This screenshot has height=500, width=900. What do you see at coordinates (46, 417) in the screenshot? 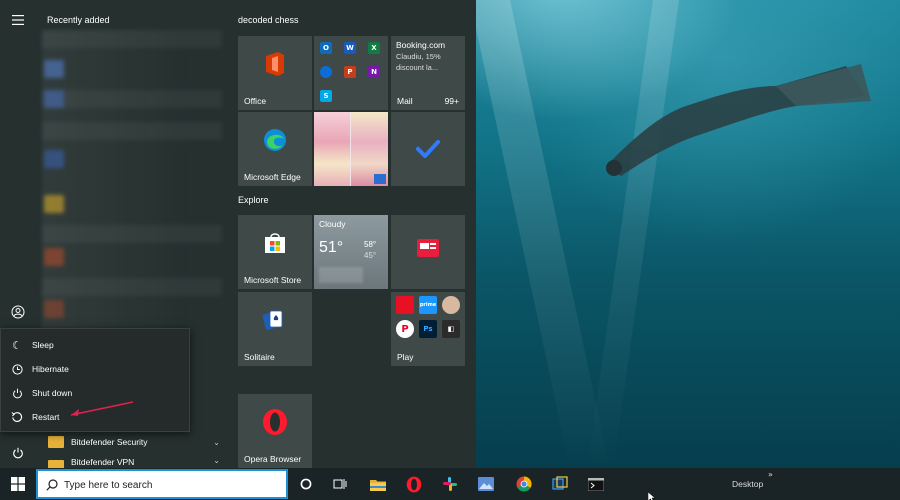
I see `power-option-label: Restart` at bounding box center [46, 417].